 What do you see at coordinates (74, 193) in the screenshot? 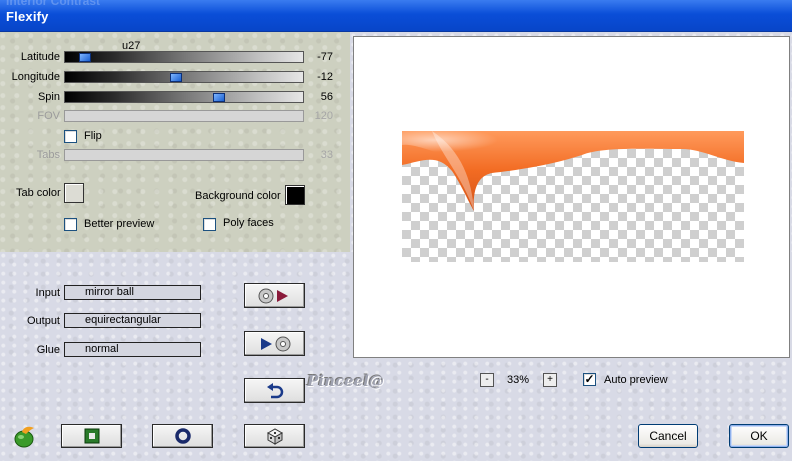
I see `tab-color-swatch` at bounding box center [74, 193].